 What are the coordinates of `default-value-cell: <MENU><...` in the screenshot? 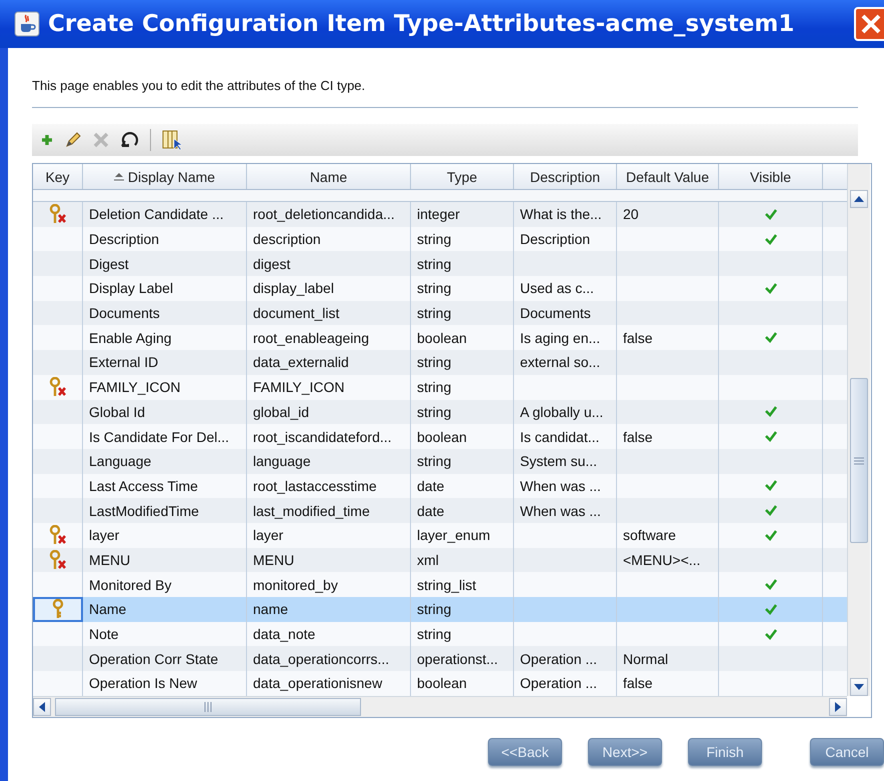 It's located at (661, 560).